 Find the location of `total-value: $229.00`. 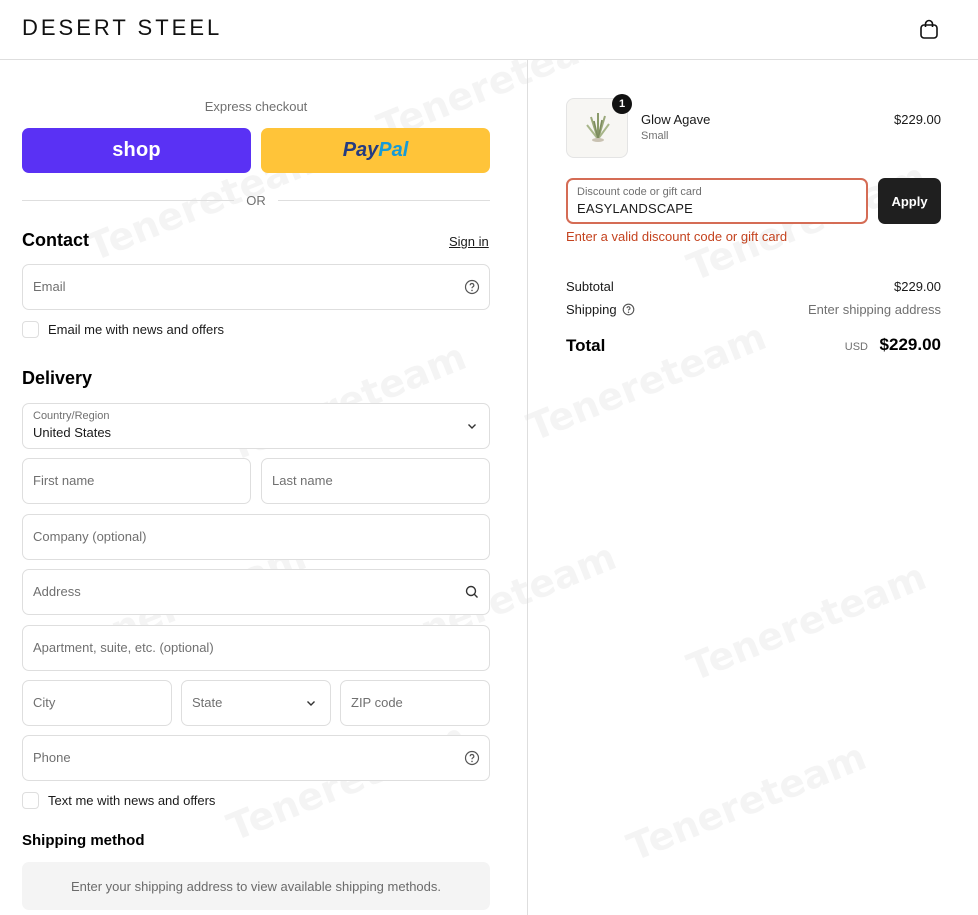

total-value: $229.00 is located at coordinates (910, 344).